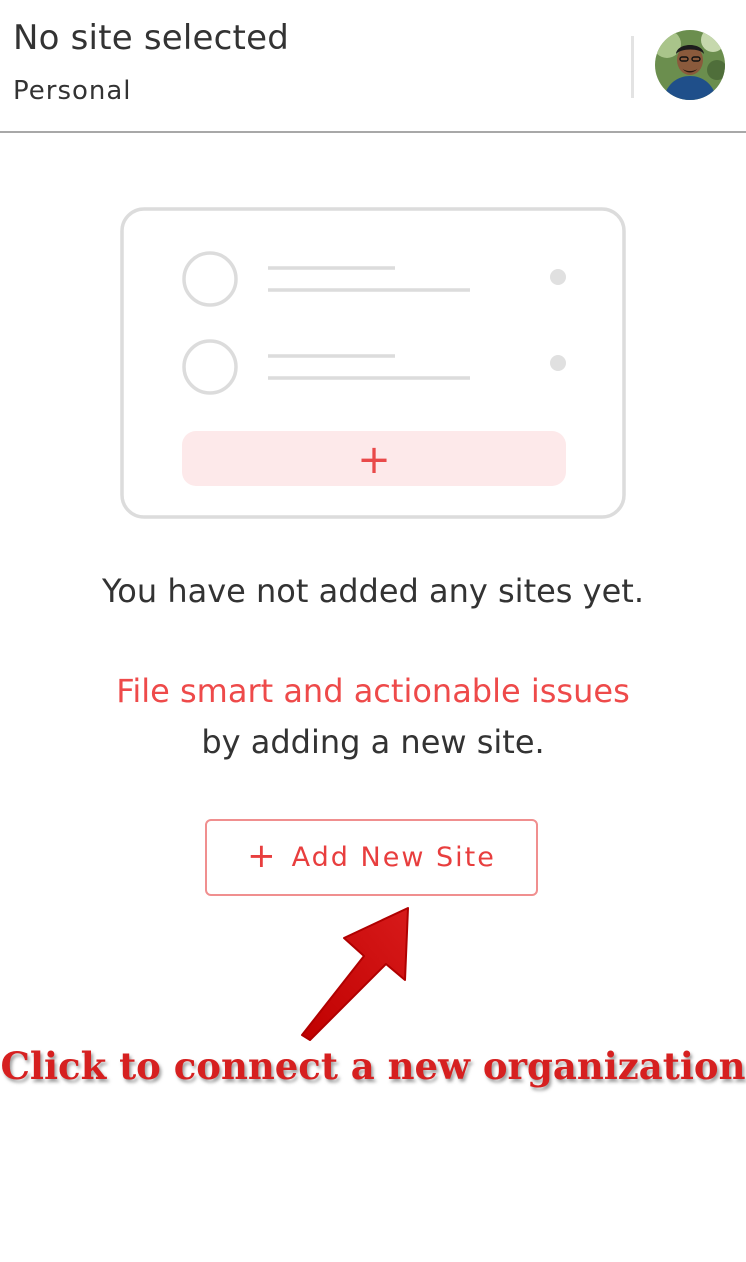  What do you see at coordinates (151, 38) in the screenshot?
I see `site-selector-title: No site selected` at bounding box center [151, 38].